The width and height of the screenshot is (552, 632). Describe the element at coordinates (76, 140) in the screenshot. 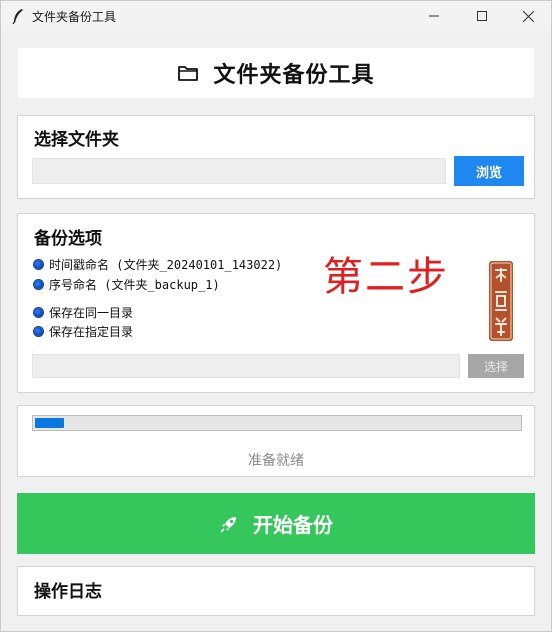

I see `section-title-folder: 选择文件夹` at that location.